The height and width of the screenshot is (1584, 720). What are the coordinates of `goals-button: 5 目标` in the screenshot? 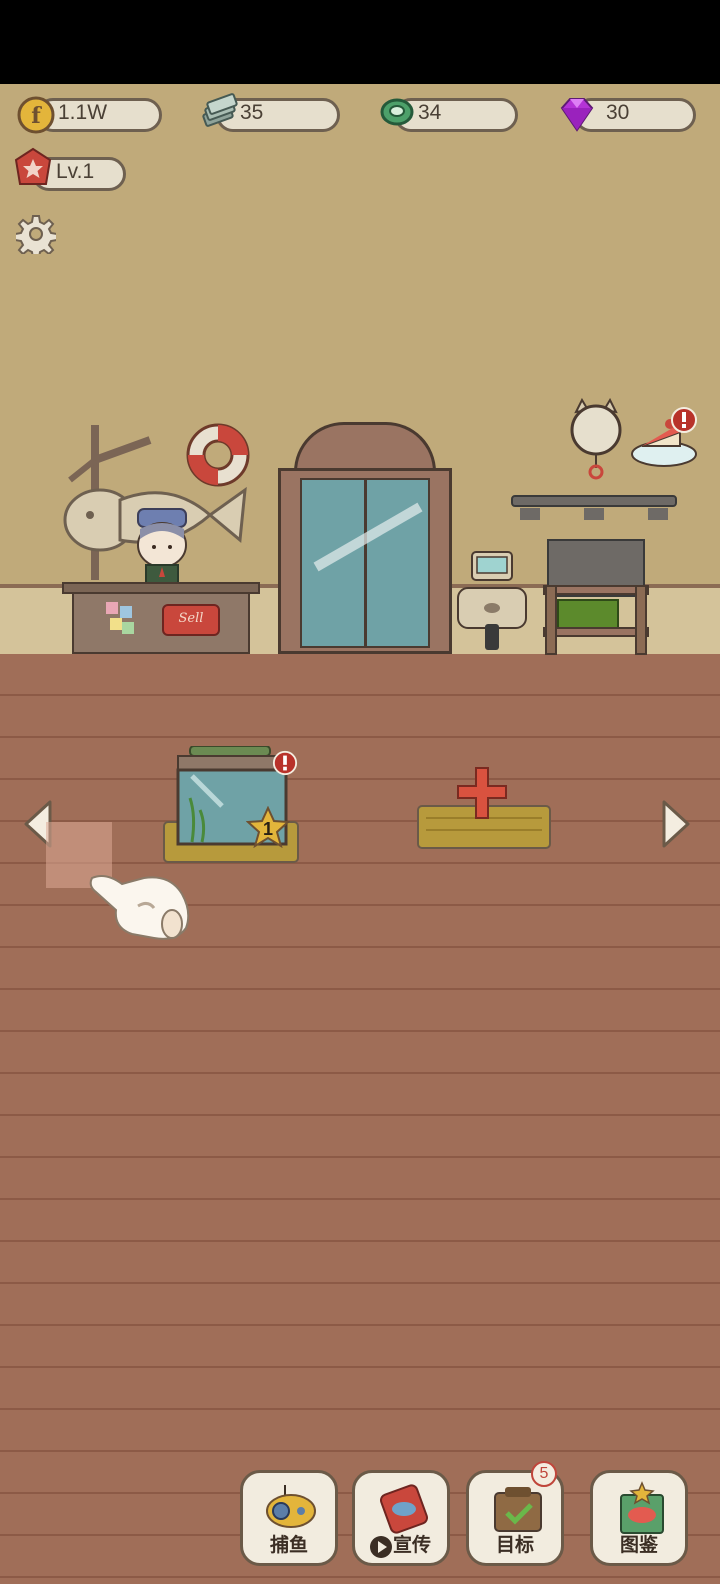 It's located at (515, 1513).